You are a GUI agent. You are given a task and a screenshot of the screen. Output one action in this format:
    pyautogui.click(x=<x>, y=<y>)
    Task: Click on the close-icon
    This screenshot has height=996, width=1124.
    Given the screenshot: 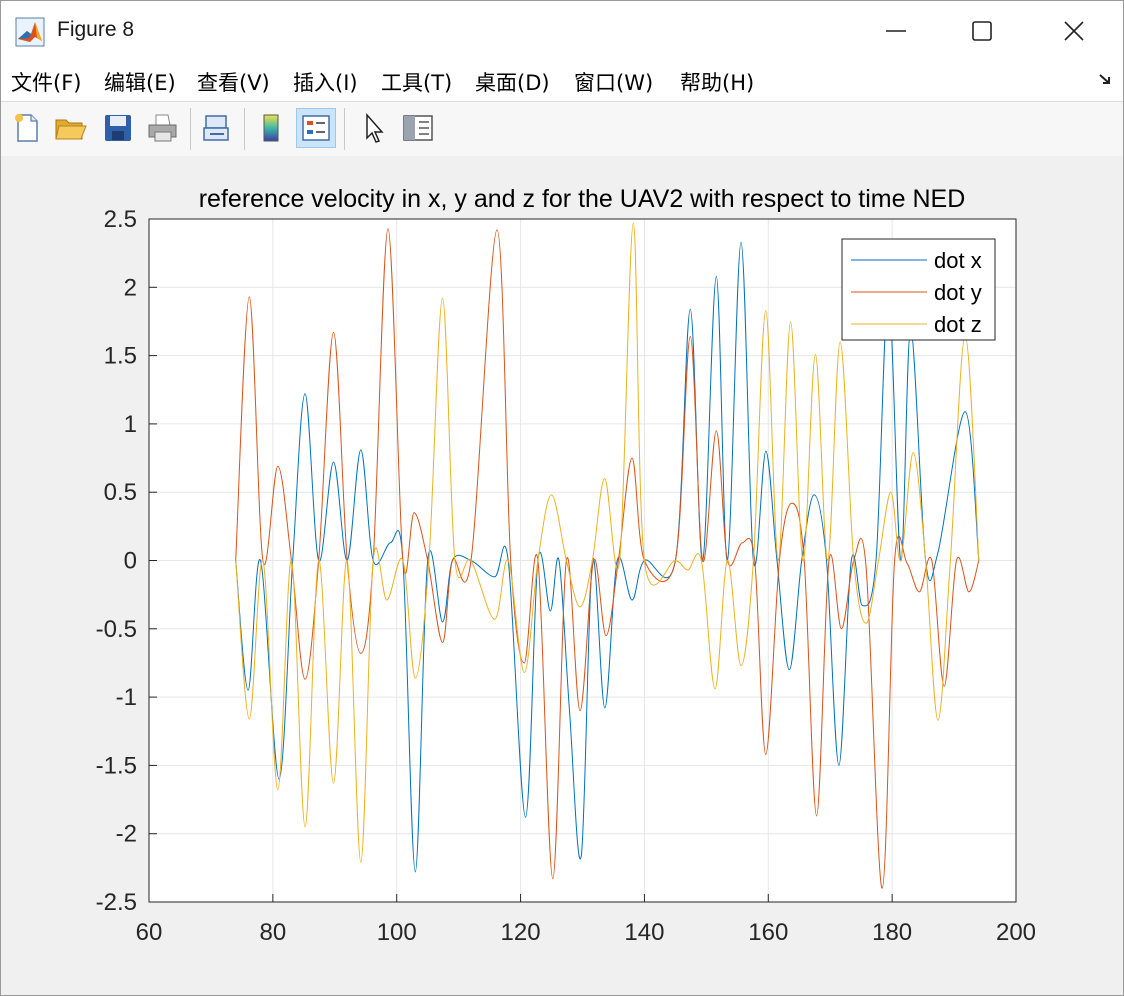 What is the action you would take?
    pyautogui.click(x=1074, y=31)
    